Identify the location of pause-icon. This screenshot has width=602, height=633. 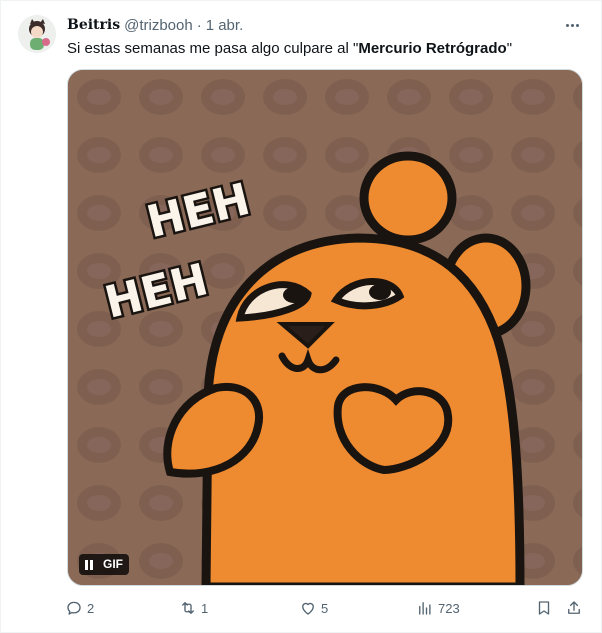
(89, 564).